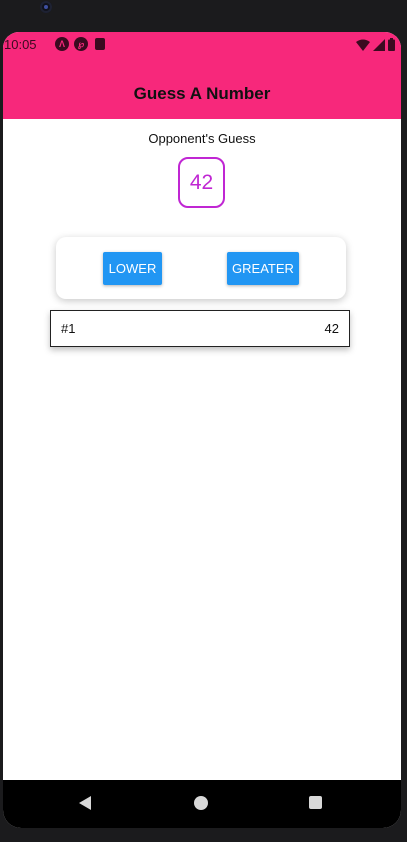 The image size is (407, 842). I want to click on expo-icon: ℘, so click(81, 44).